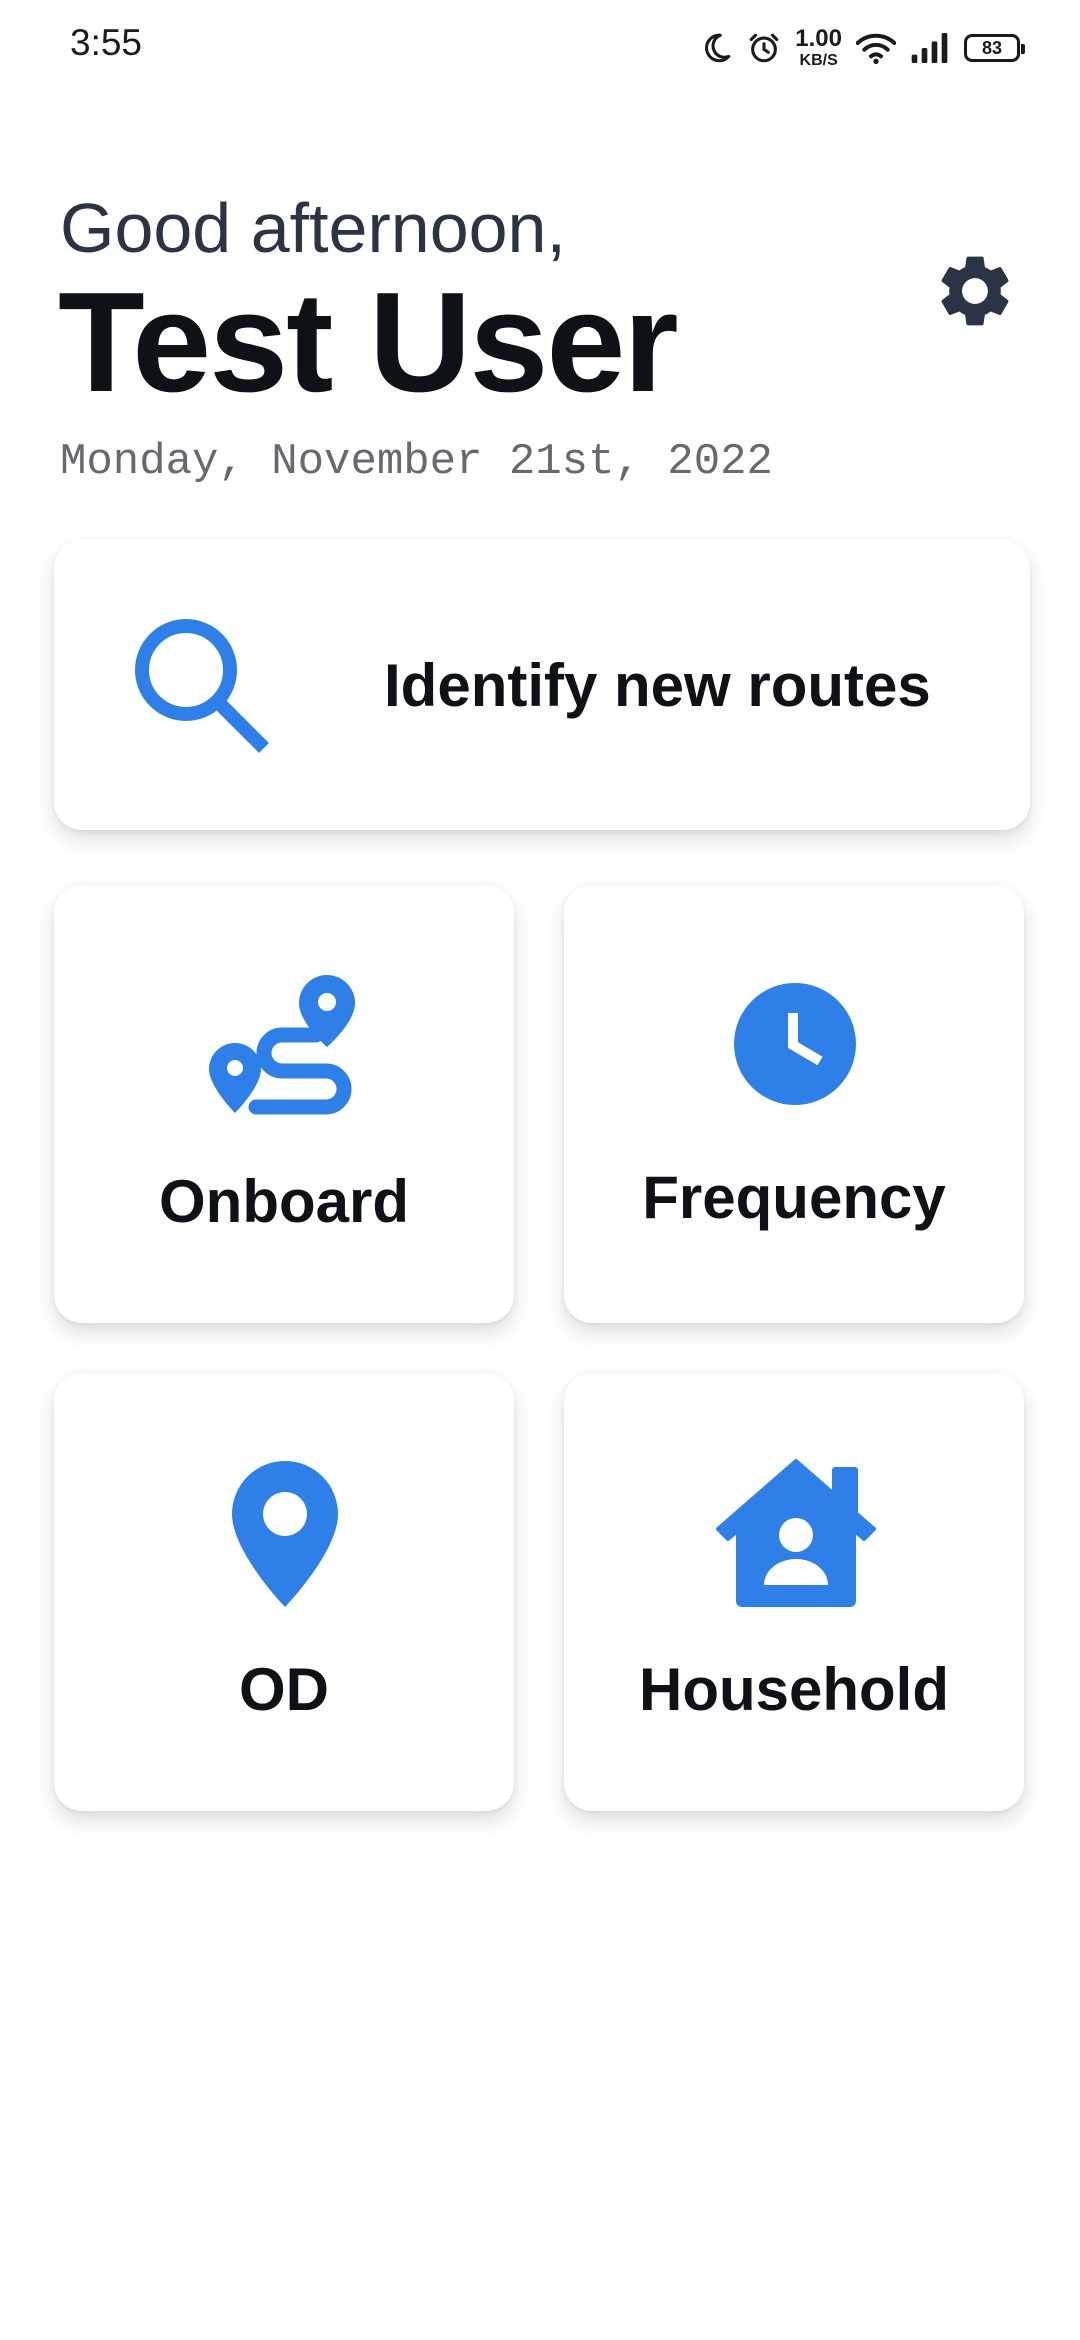 Image resolution: width=1080 pixels, height=2340 pixels. I want to click on map-pin-icon, so click(285, 1534).